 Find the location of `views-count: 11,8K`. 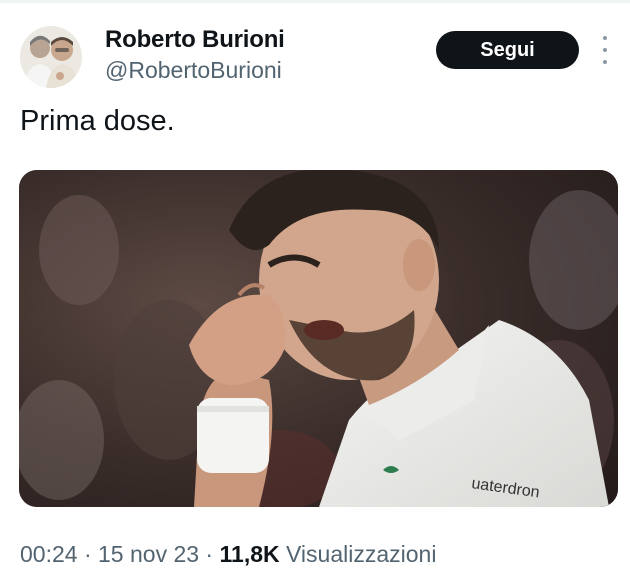

views-count: 11,8K is located at coordinates (249, 554).